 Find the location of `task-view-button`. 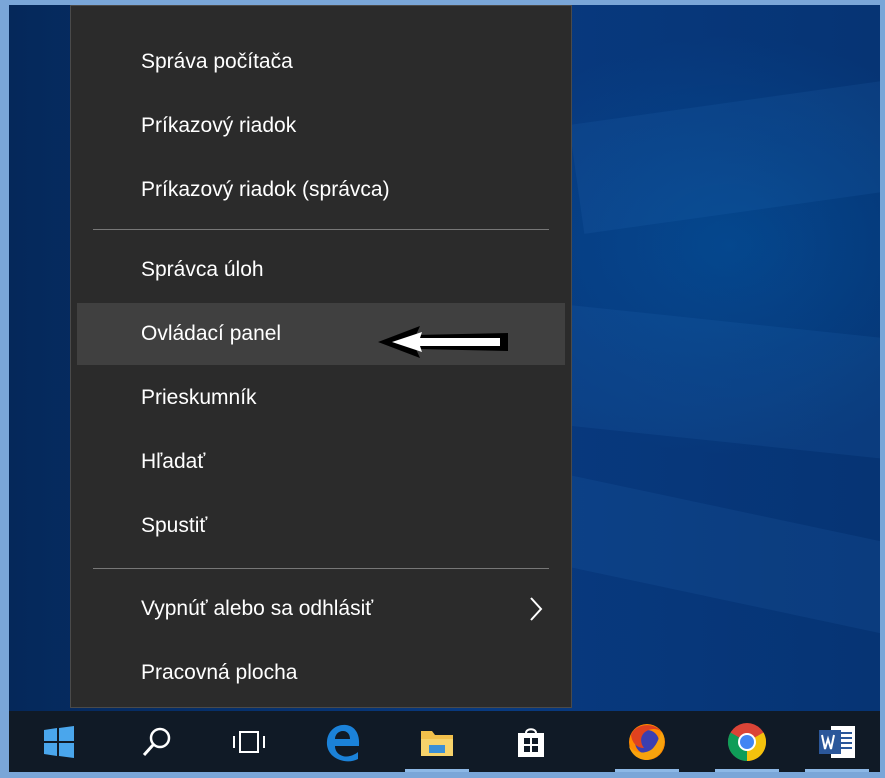

task-view-button is located at coordinates (249, 741).